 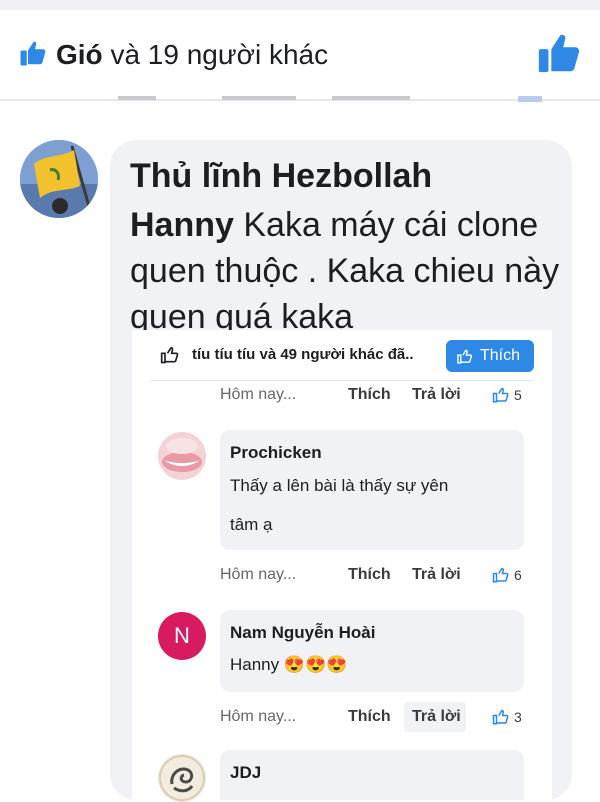 I want to click on like-button-icon, so click(x=559, y=53).